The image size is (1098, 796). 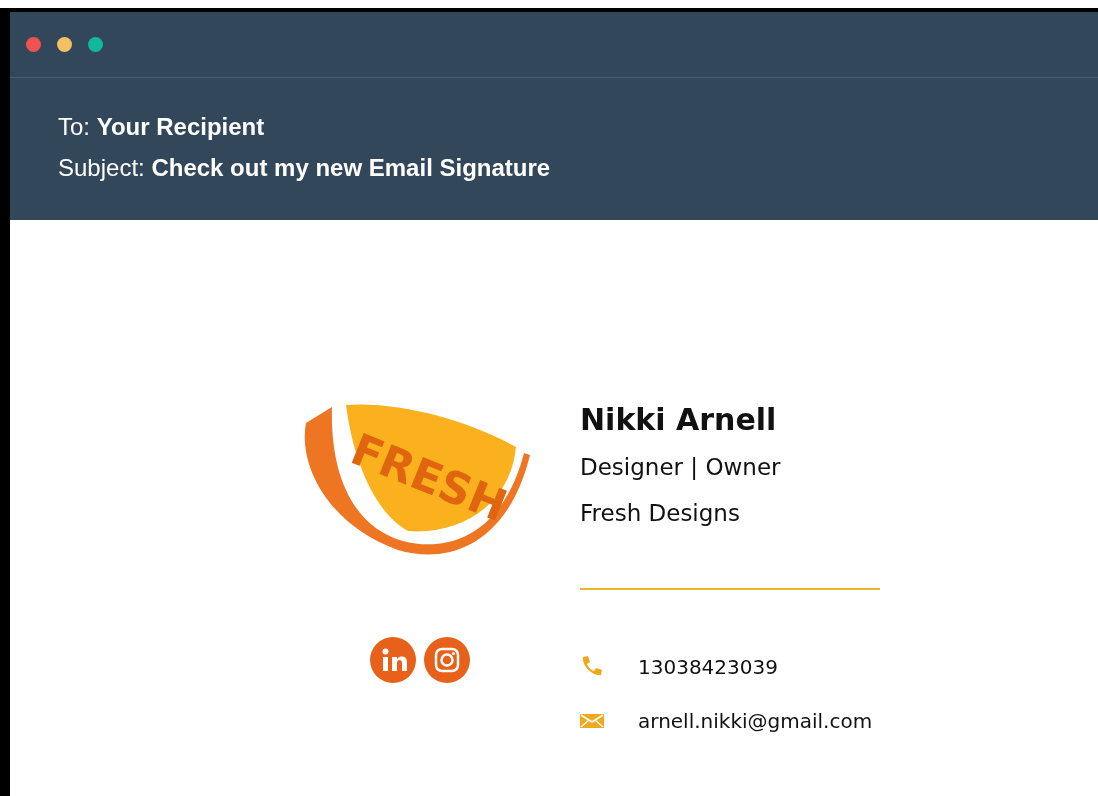 I want to click on signature-line: Designer | Owner, so click(x=681, y=467).